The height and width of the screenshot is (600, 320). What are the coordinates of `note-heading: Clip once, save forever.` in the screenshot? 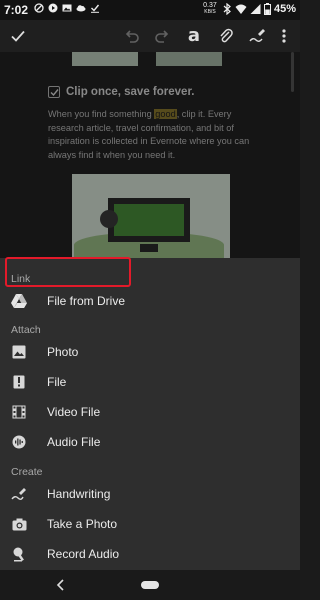 It's located at (121, 92).